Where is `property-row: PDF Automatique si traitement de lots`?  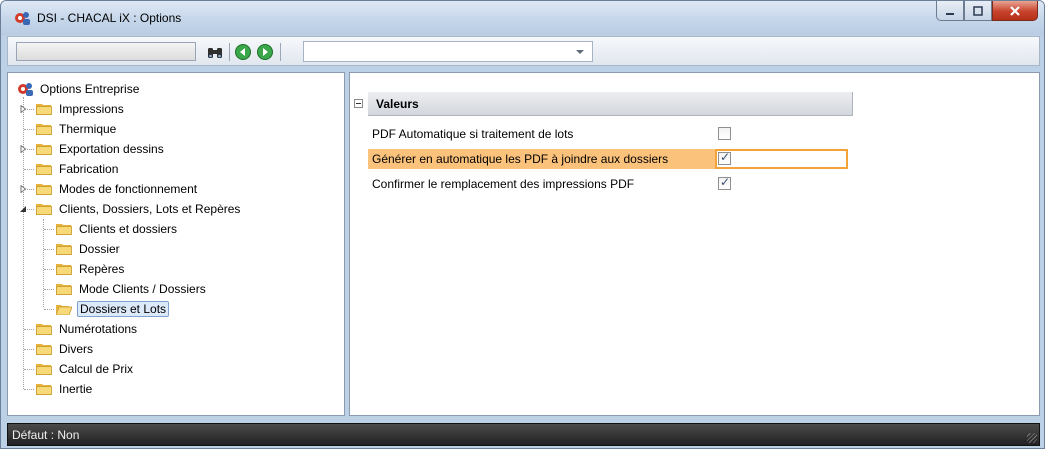
property-row: PDF Automatique si traitement de lots is located at coordinates (608, 134).